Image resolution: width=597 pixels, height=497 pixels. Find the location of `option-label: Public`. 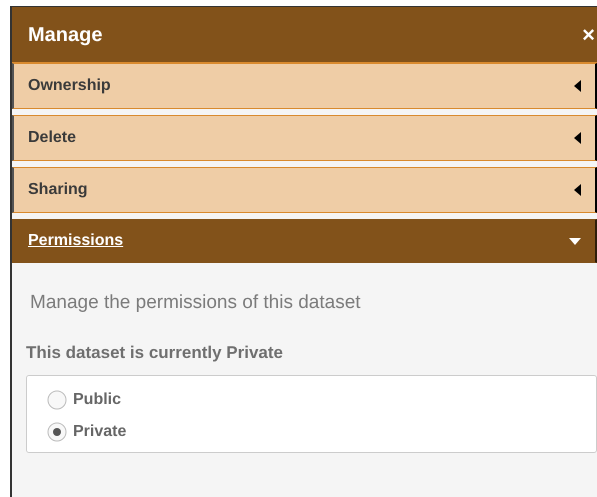

option-label: Public is located at coordinates (97, 400).